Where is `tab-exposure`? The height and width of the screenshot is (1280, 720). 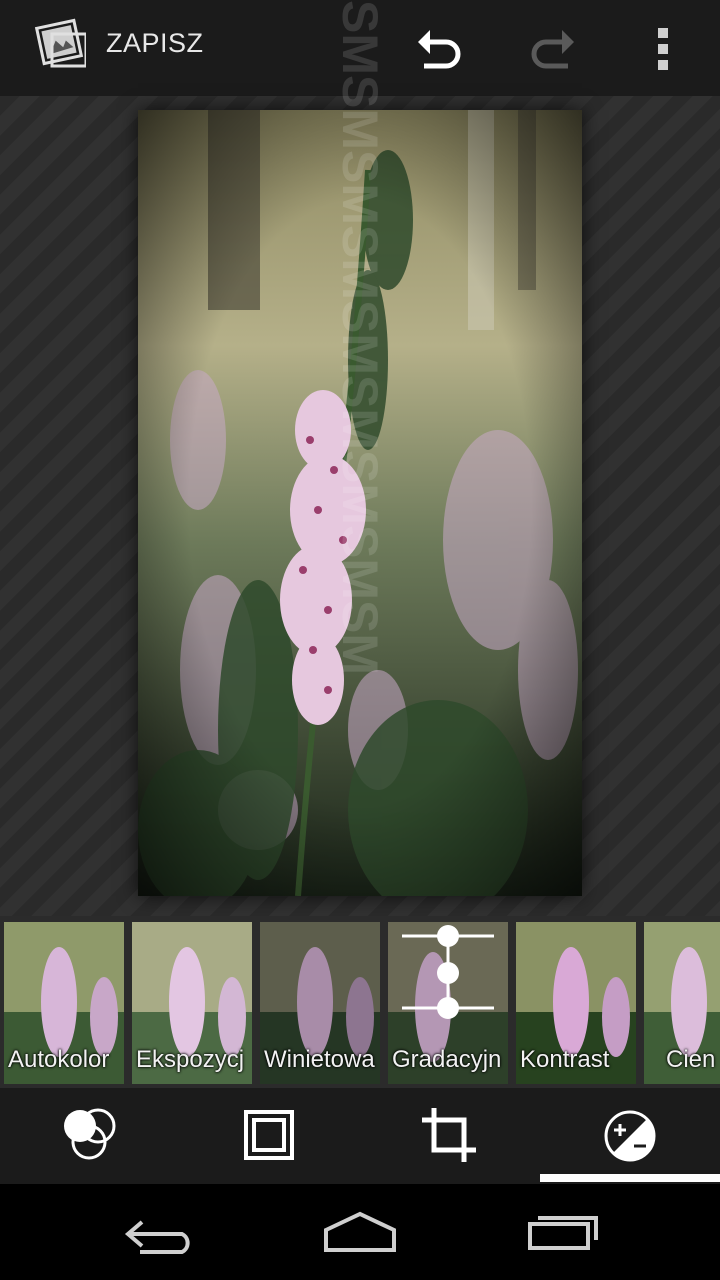
tab-exposure is located at coordinates (630, 1136).